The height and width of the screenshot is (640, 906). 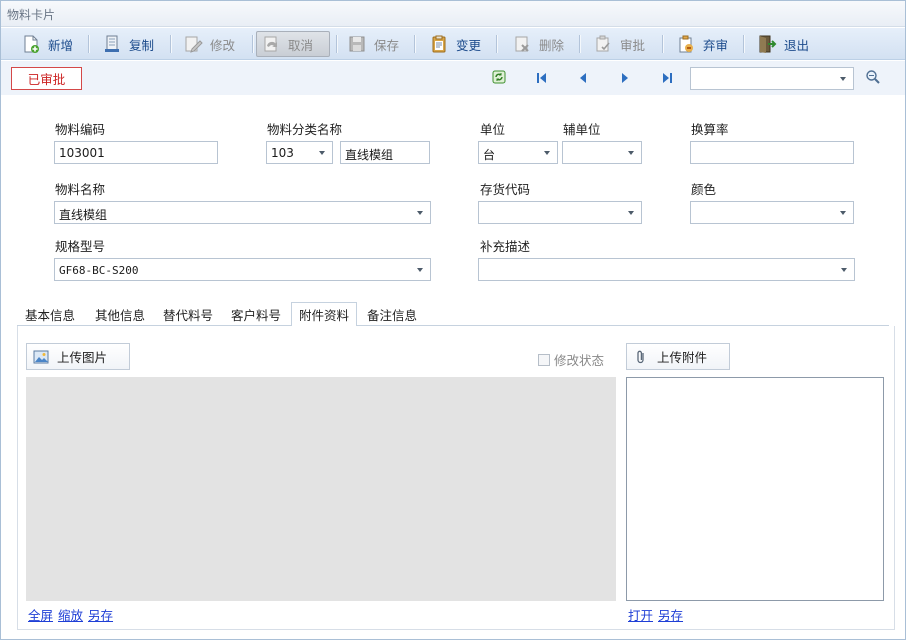 I want to click on upload-image-button: 上传图片, so click(x=78, y=356).